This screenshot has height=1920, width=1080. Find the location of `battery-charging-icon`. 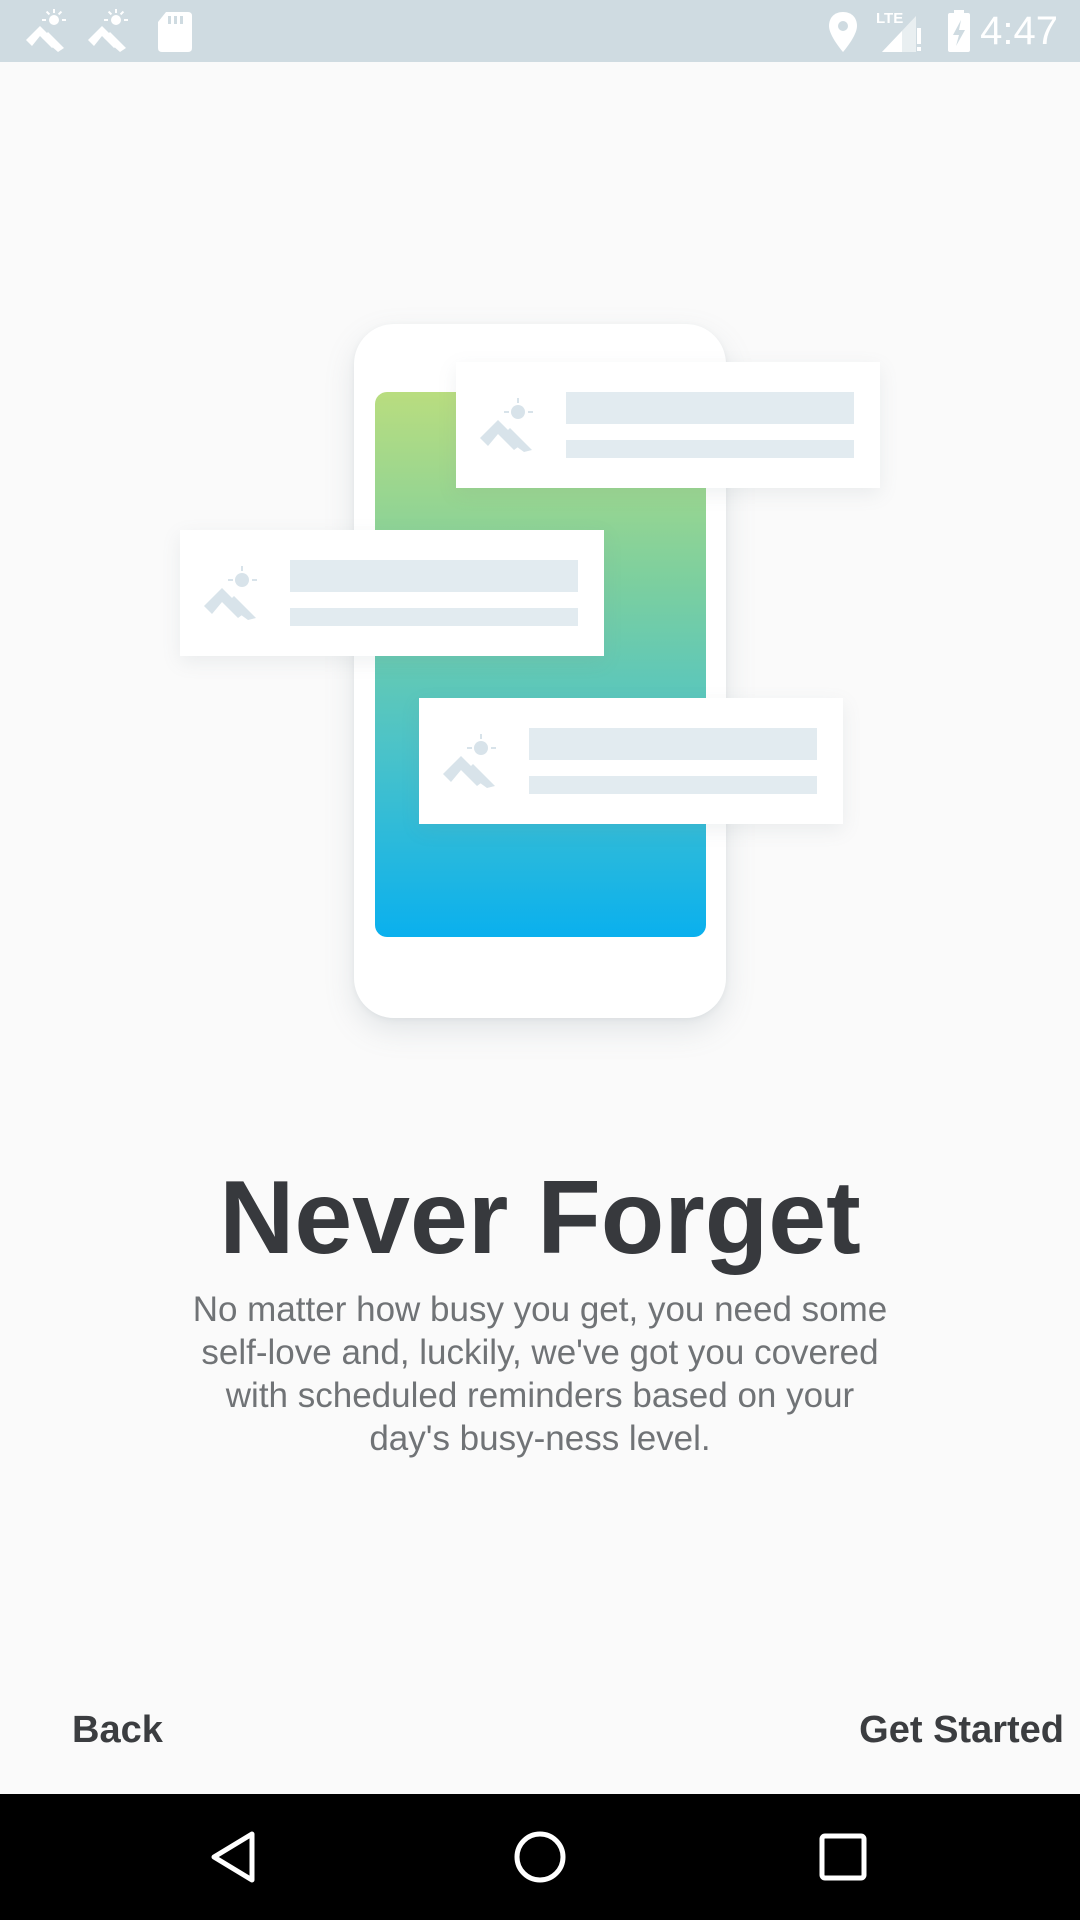

battery-charging-icon is located at coordinates (959, 31).